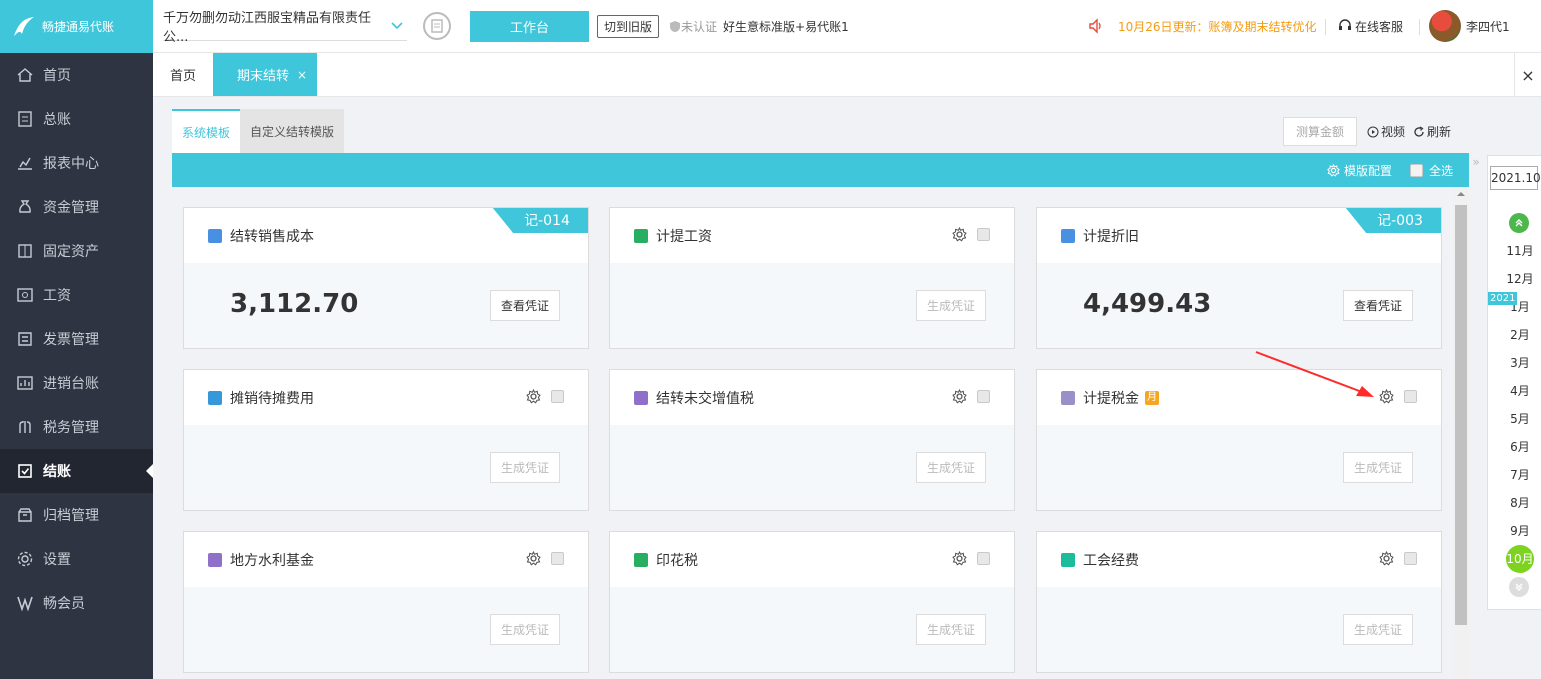 The width and height of the screenshot is (1541, 679). I want to click on month-item: 8月, so click(1514, 503).